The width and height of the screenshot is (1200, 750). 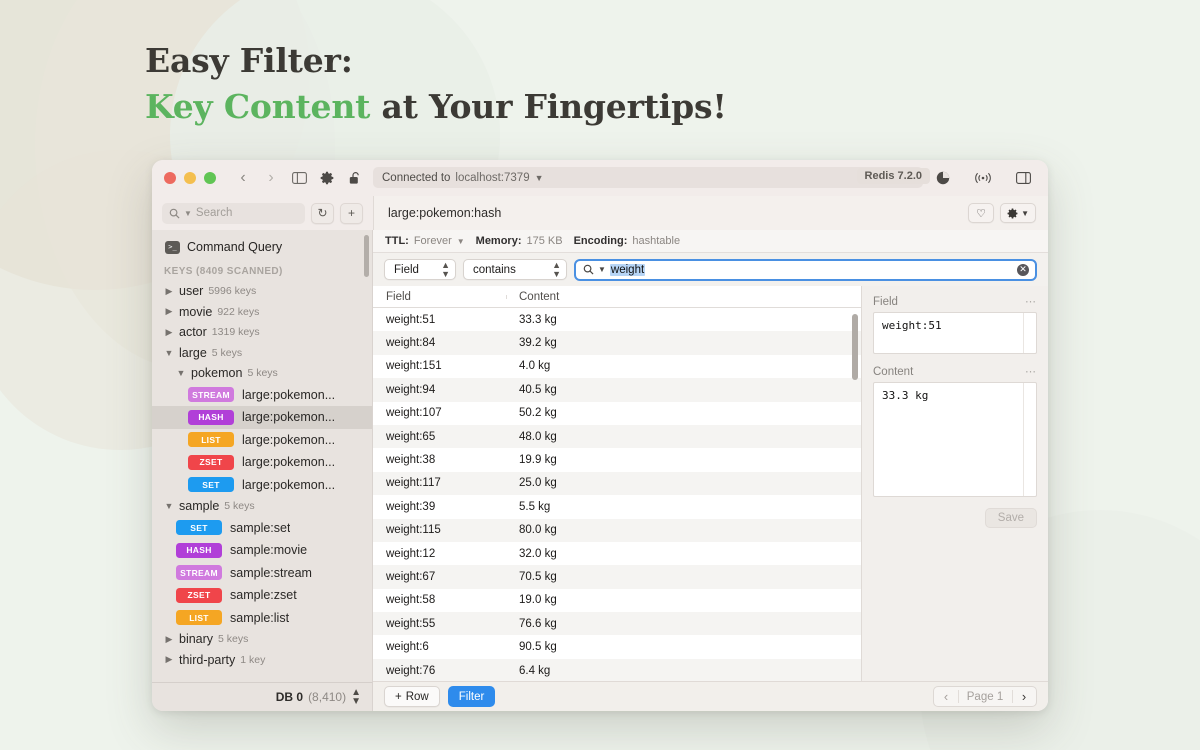 What do you see at coordinates (420, 269) in the screenshot?
I see `filter-field-select: Field ▲ ▼` at bounding box center [420, 269].